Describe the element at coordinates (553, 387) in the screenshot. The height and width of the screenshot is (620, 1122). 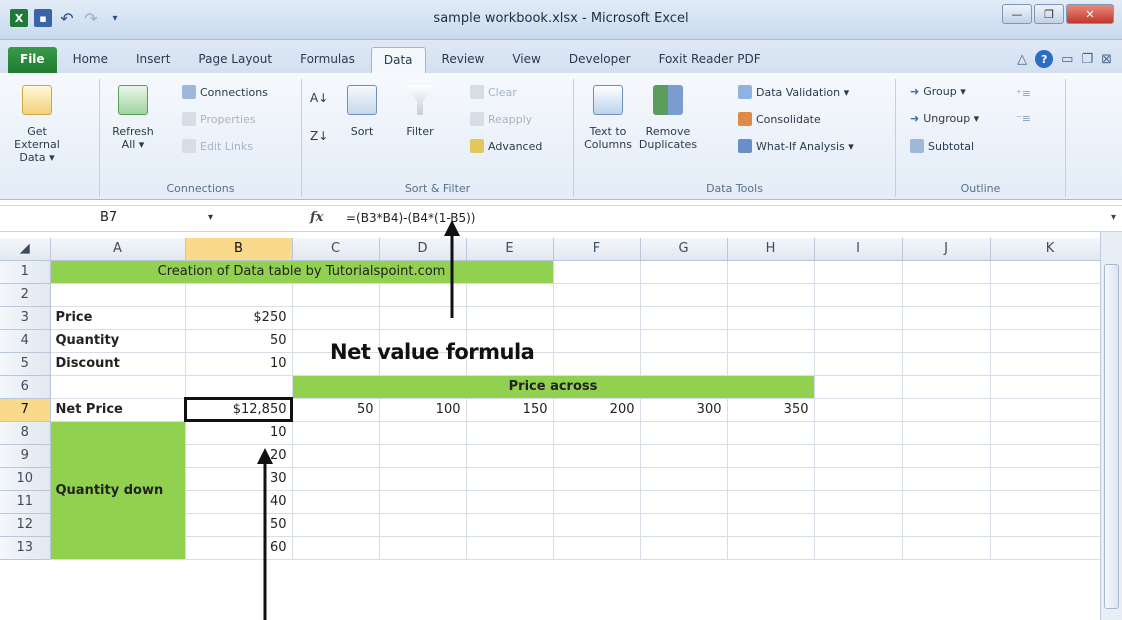
I see `cell-price-across: Price across` at that location.